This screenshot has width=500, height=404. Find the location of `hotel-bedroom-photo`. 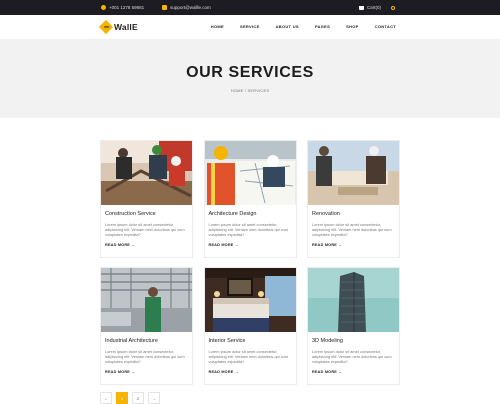

hotel-bedroom-photo is located at coordinates (250, 300).